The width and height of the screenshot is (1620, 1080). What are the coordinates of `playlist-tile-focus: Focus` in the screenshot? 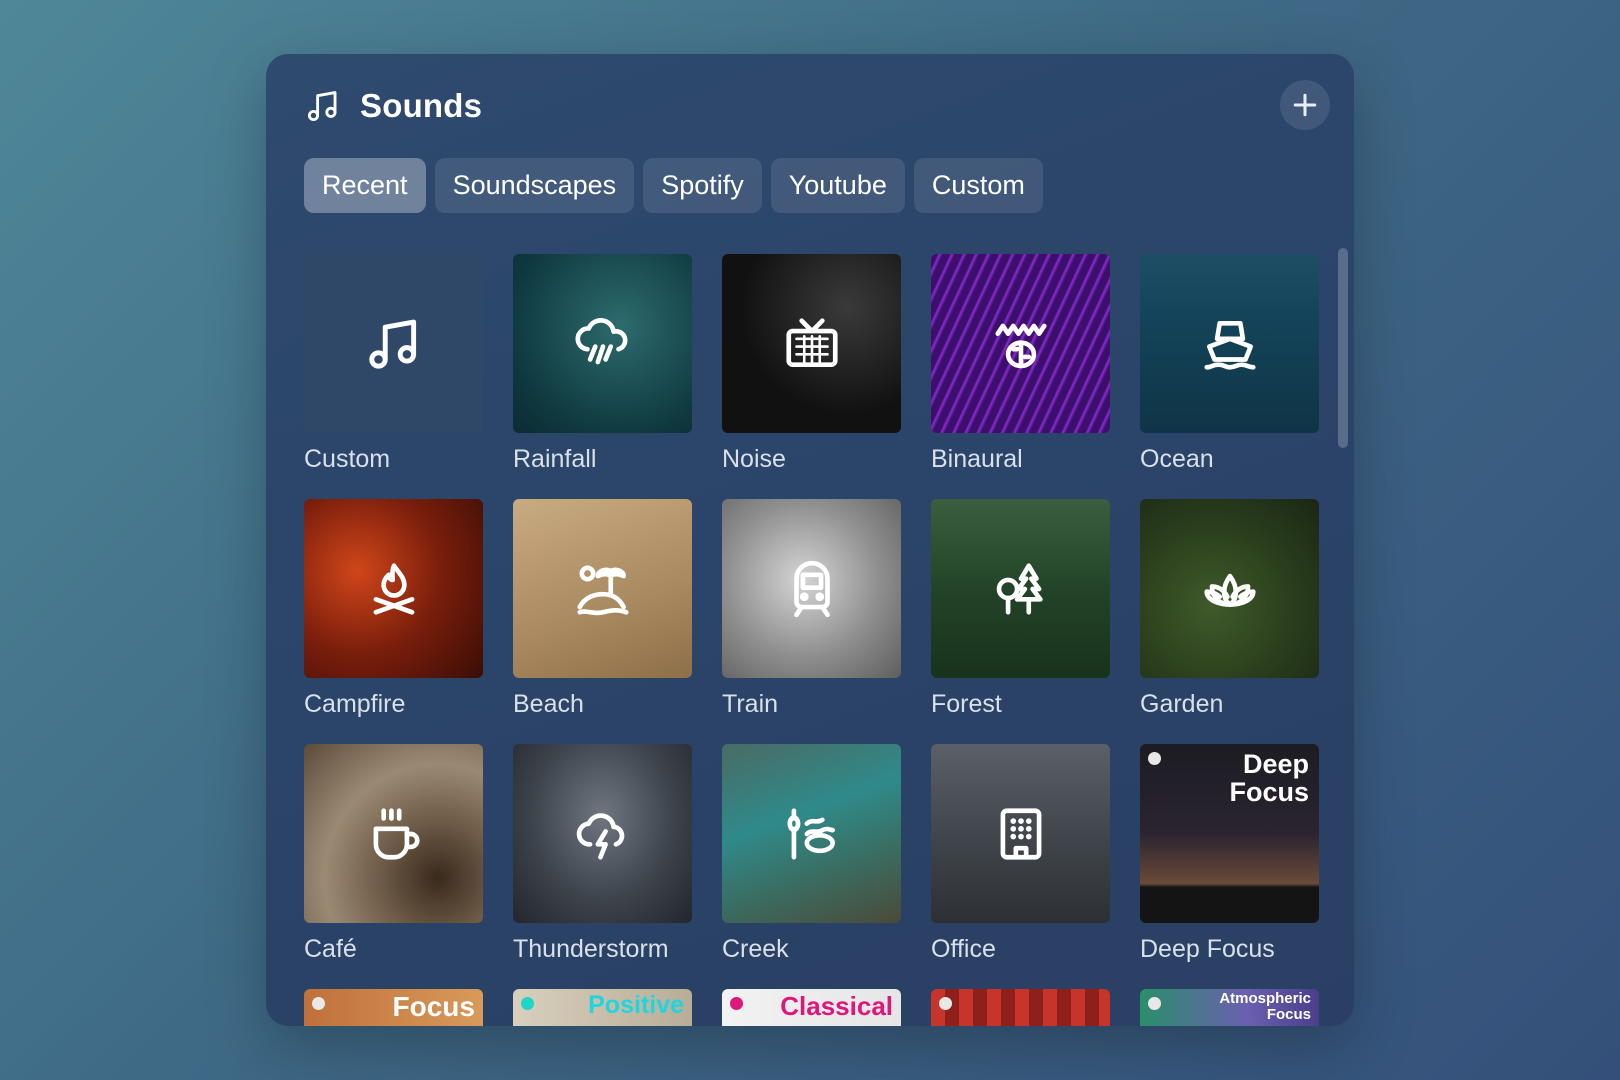 It's located at (393, 1007).